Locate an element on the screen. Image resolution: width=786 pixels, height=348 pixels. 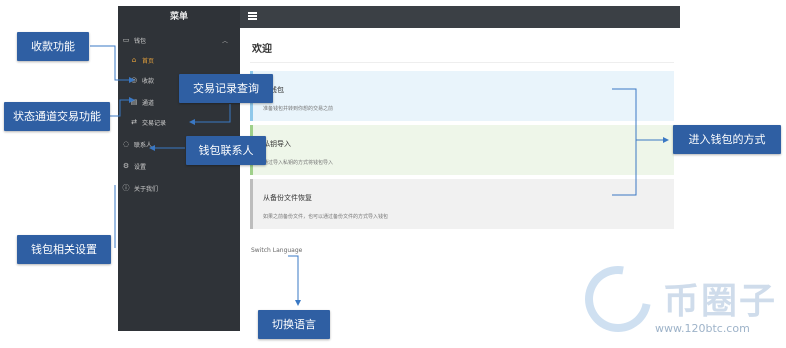
sidebar-item-label: 交易记录 is located at coordinates (154, 123).